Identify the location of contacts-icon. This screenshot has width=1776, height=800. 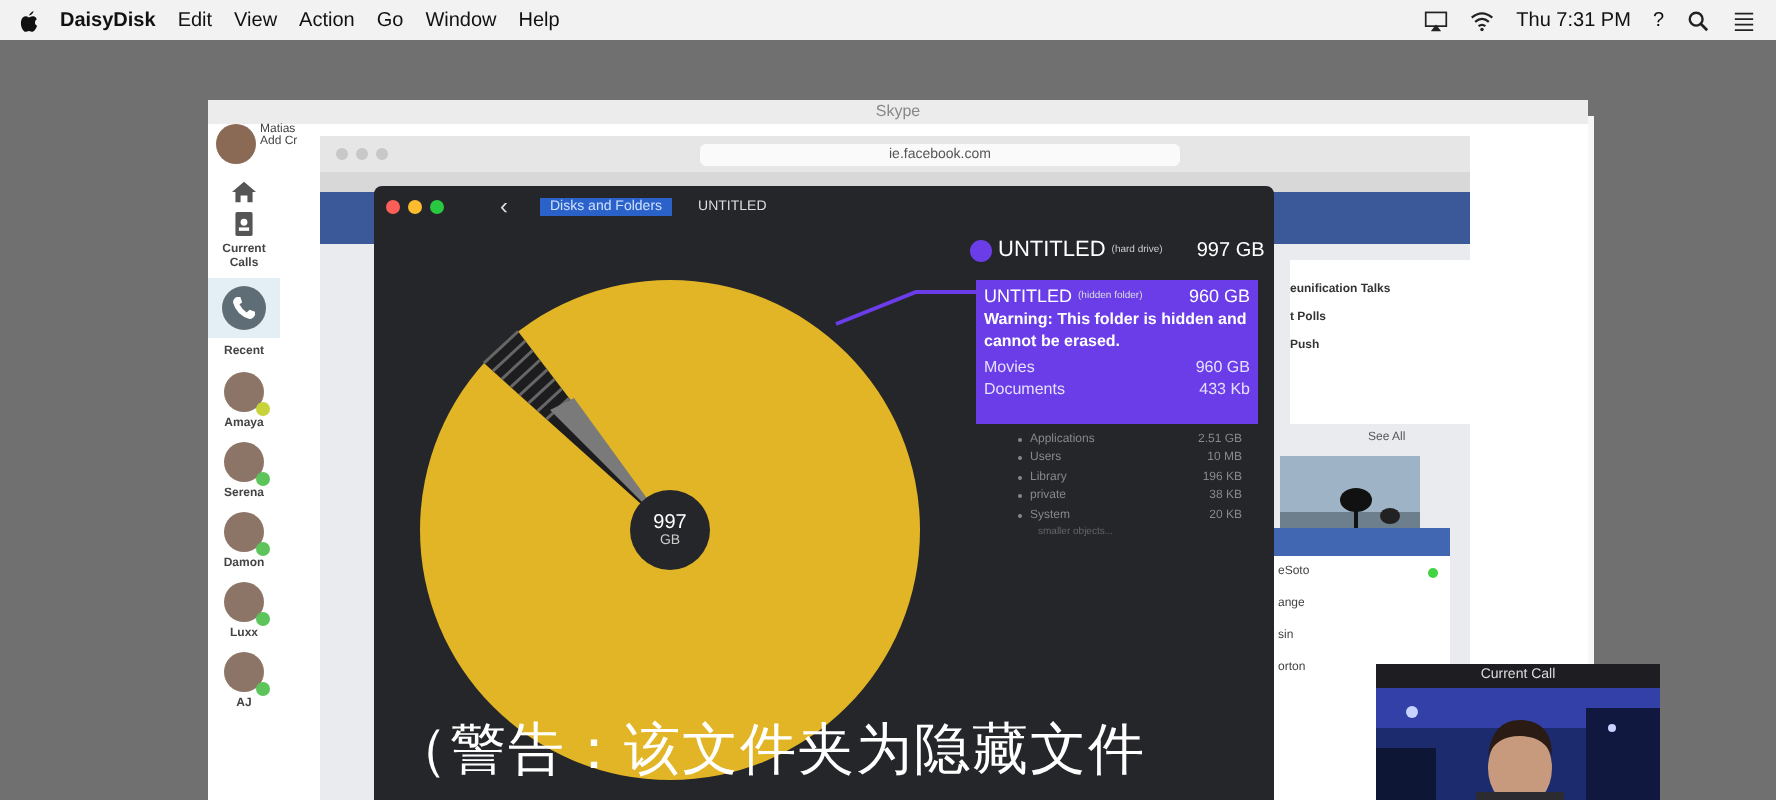
(244, 224).